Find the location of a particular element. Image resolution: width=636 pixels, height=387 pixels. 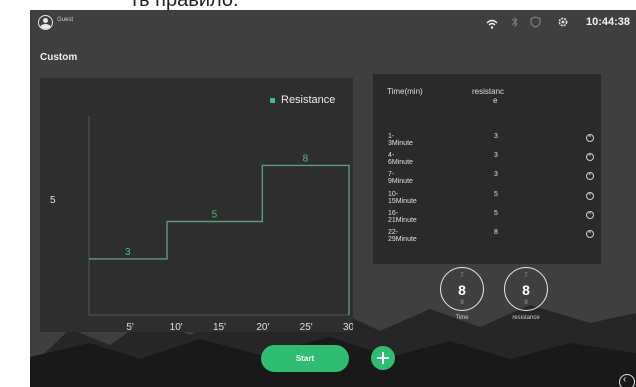

col-time-header: Time(min) is located at coordinates (405, 91).